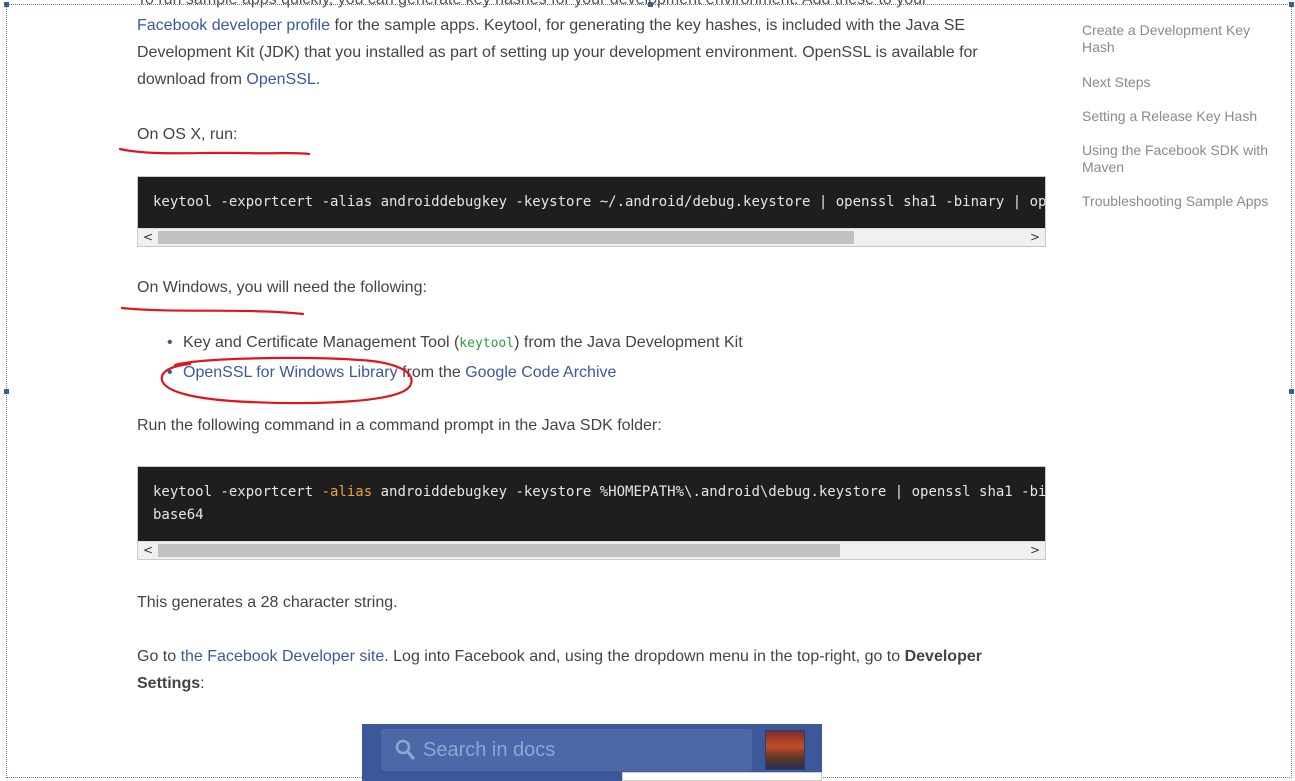  What do you see at coordinates (283, 656) in the screenshot?
I see `facebook-developer-site-link: the Facebook Developer site` at bounding box center [283, 656].